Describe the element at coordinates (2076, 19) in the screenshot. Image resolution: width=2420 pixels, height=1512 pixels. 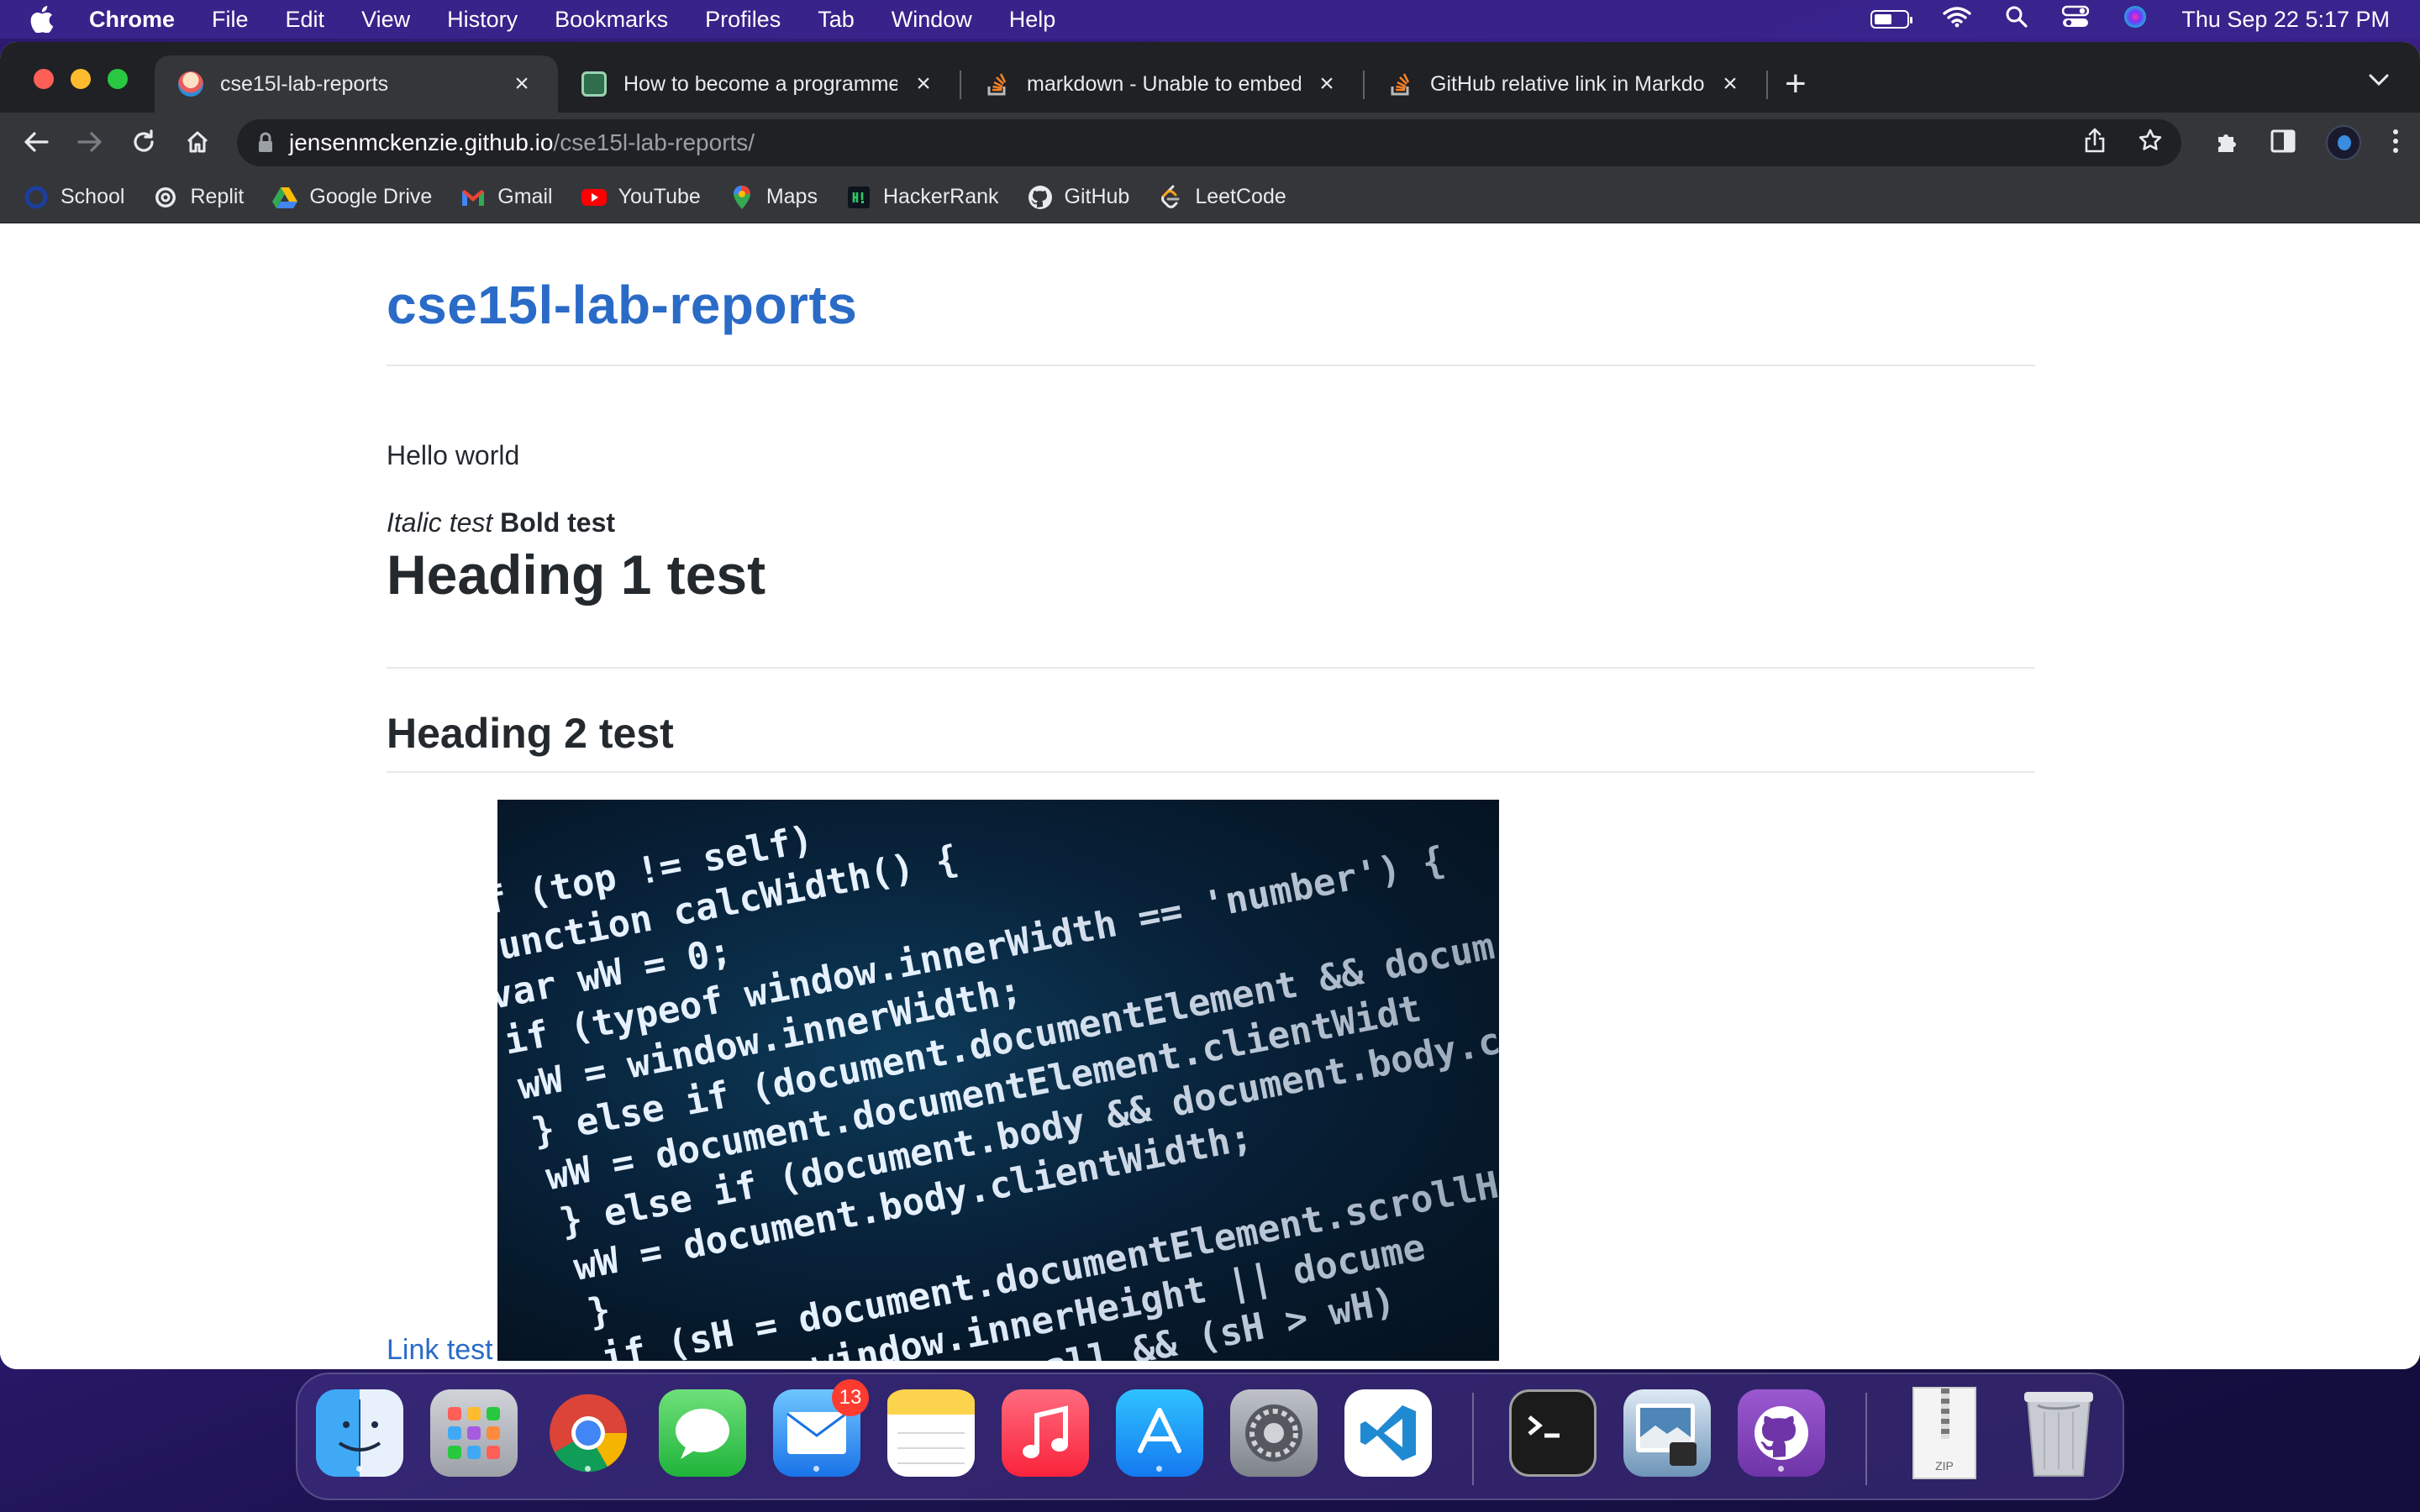
I see `control-center-icon` at that location.